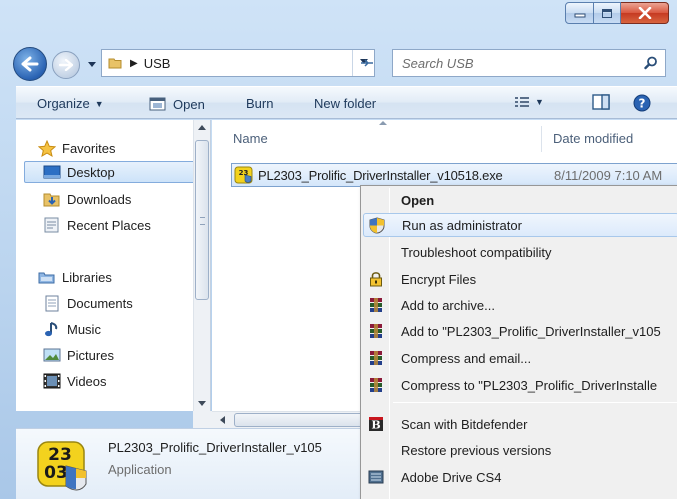 This screenshot has width=677, height=499. What do you see at coordinates (60, 455) in the screenshot?
I see `svg-text: 23` at bounding box center [60, 455].